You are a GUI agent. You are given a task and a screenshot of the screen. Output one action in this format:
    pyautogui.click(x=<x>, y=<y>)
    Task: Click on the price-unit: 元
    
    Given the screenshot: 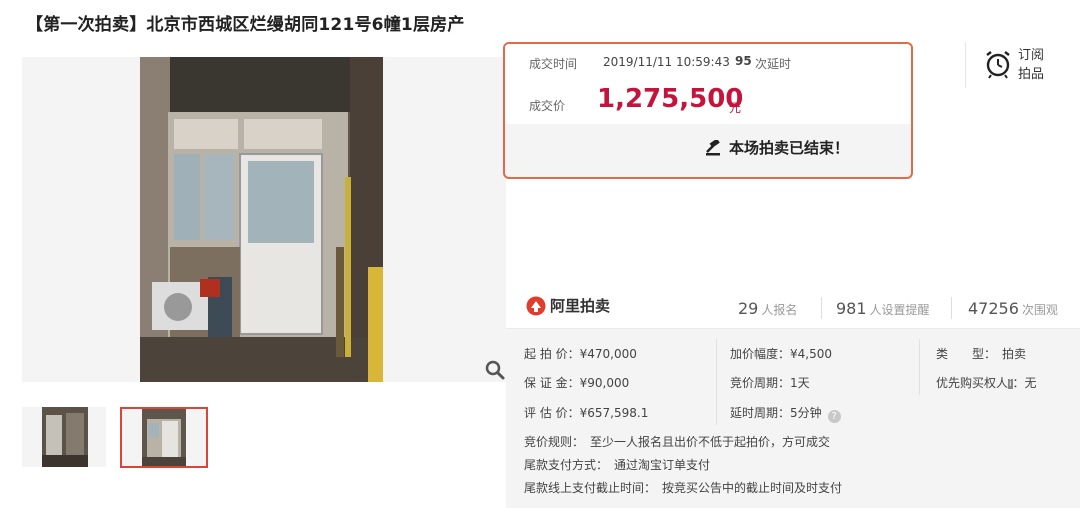 What is the action you would take?
    pyautogui.click(x=735, y=108)
    